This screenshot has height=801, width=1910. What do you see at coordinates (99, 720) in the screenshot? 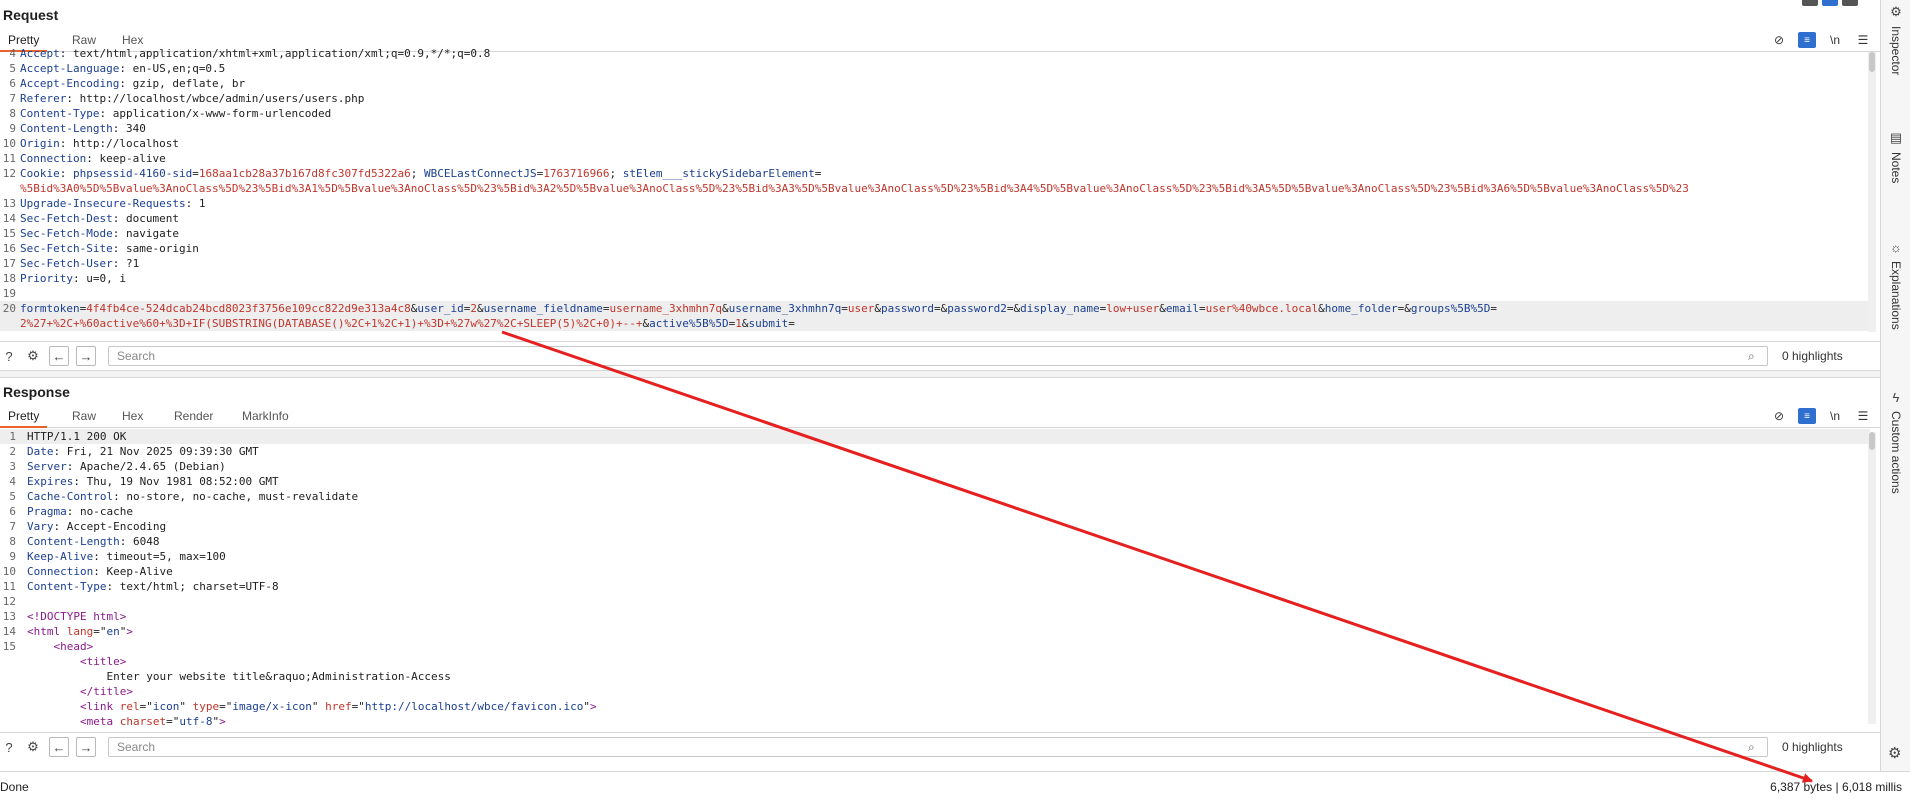
I see `token: <meta` at bounding box center [99, 720].